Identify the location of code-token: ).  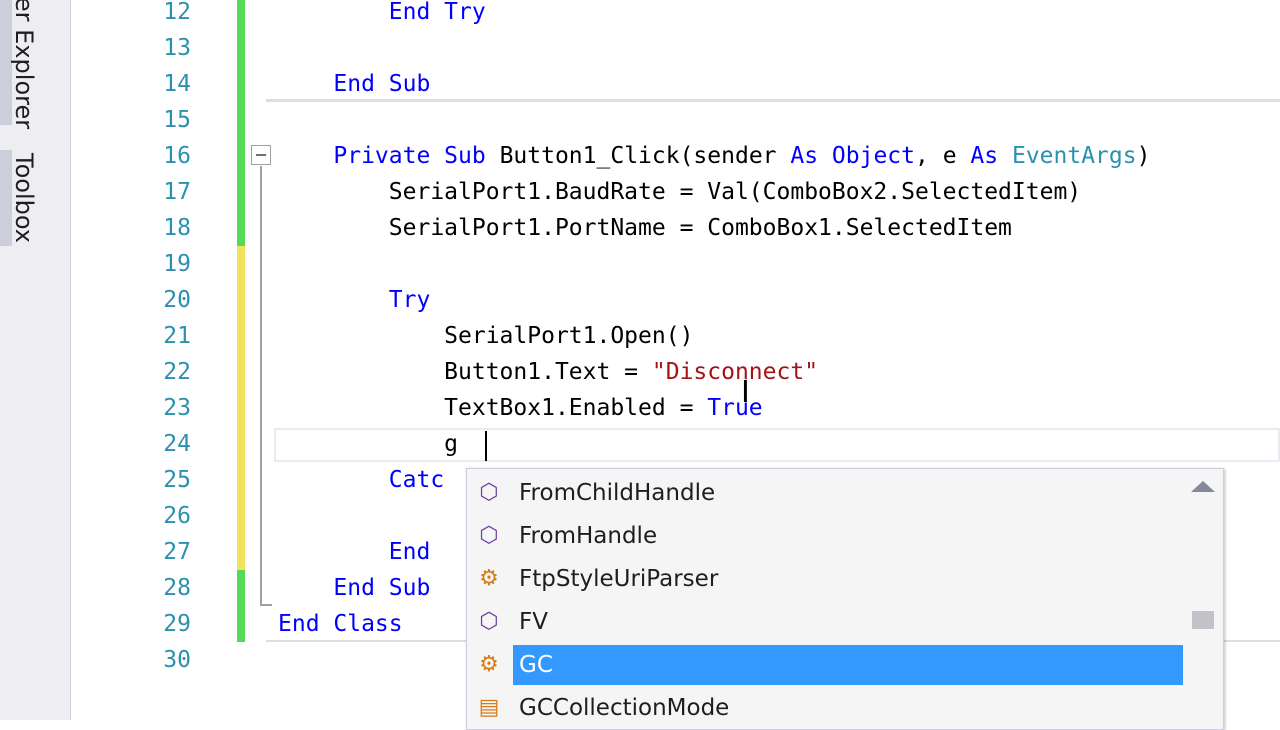
(1143, 156).